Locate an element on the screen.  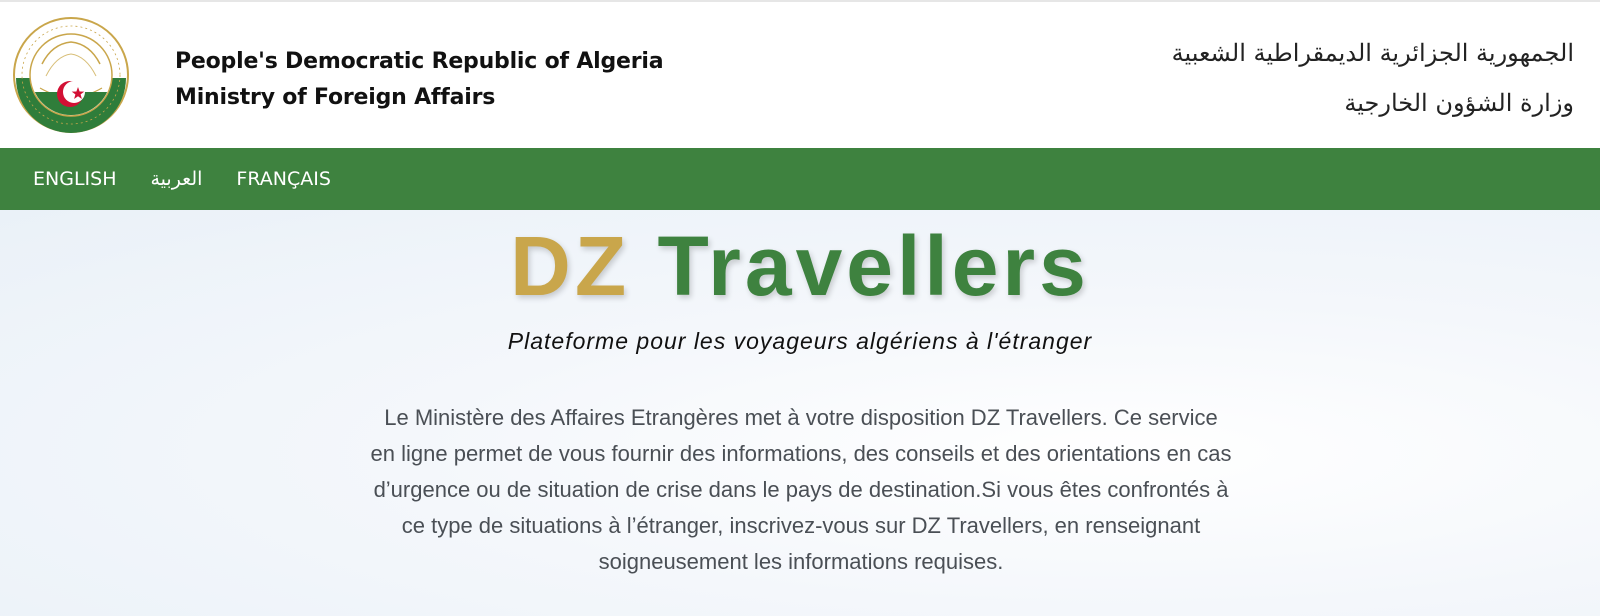
brand-dz: DZ is located at coordinates (570, 266).